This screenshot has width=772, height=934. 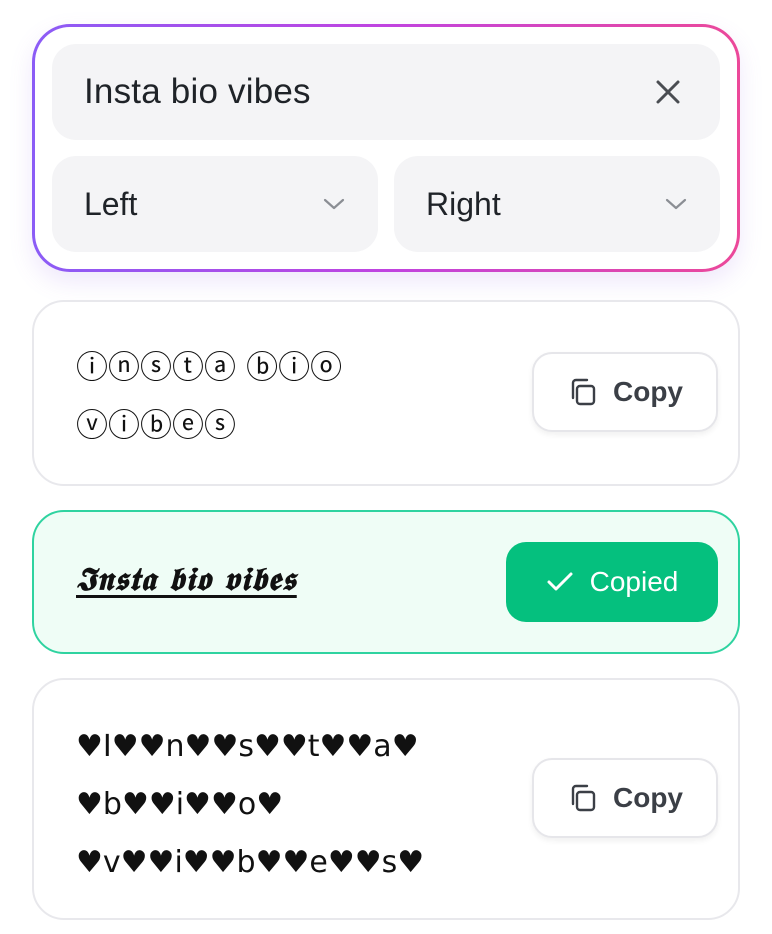 I want to click on text-input: Insta bio vibes, so click(x=386, y=92).